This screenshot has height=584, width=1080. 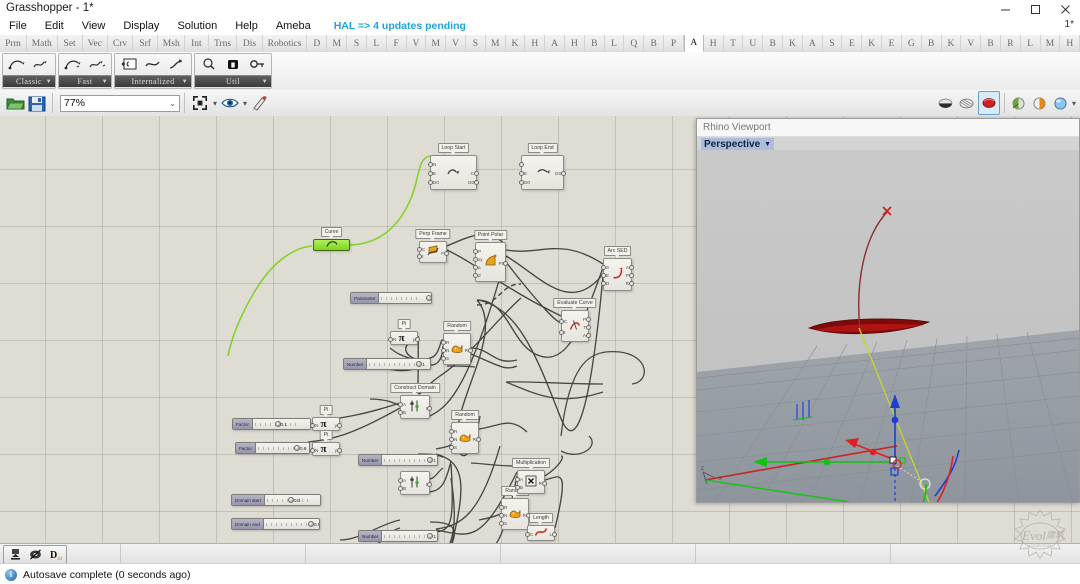 I want to click on tab-b-42: B, so click(x=932, y=43).